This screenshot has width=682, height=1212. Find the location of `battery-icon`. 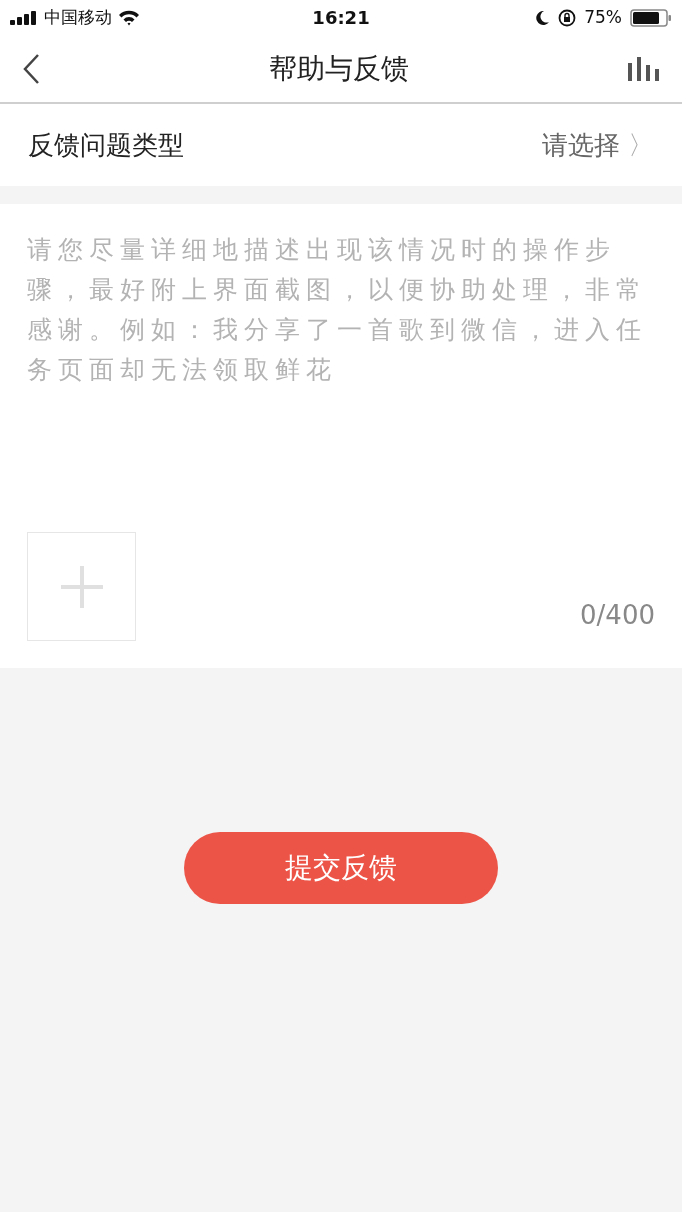

battery-icon is located at coordinates (651, 17).